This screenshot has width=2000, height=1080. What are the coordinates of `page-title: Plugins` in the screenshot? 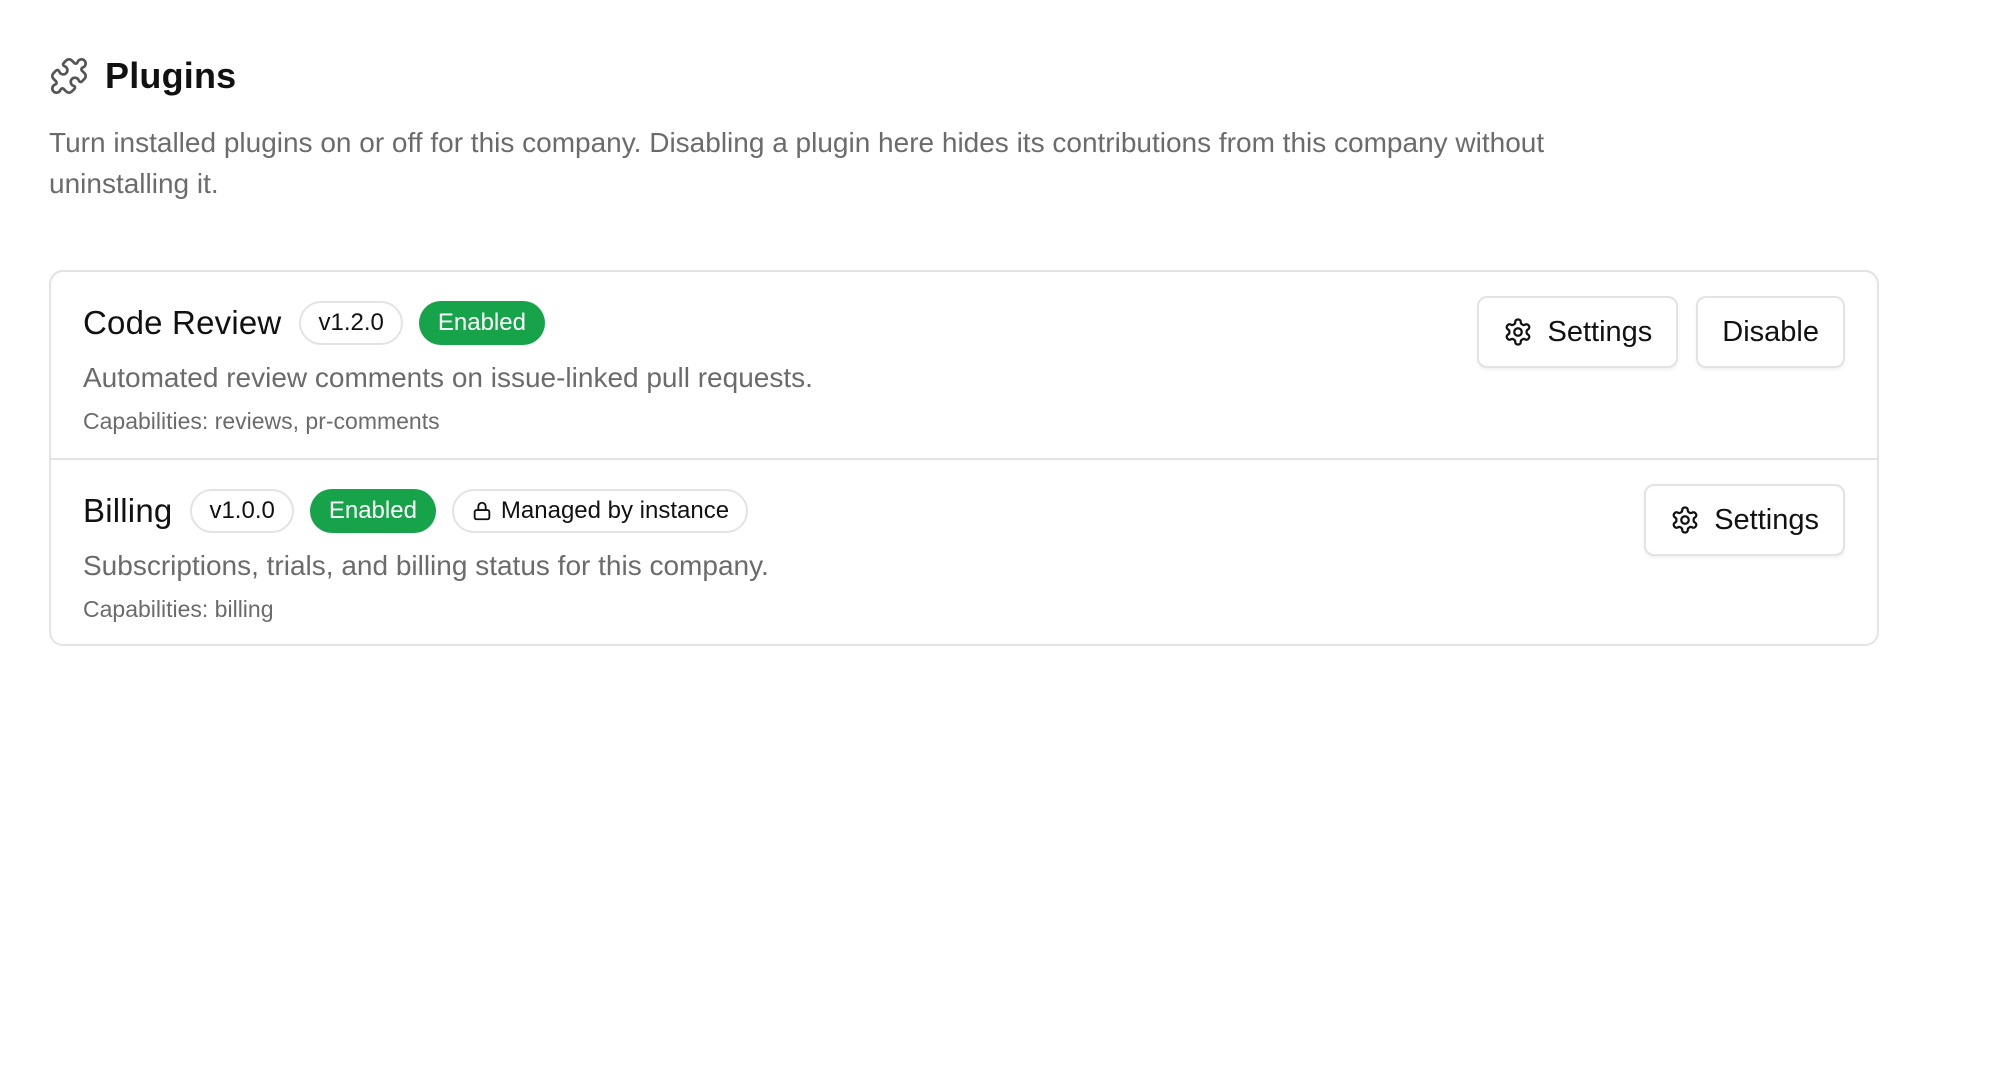 It's located at (171, 75).